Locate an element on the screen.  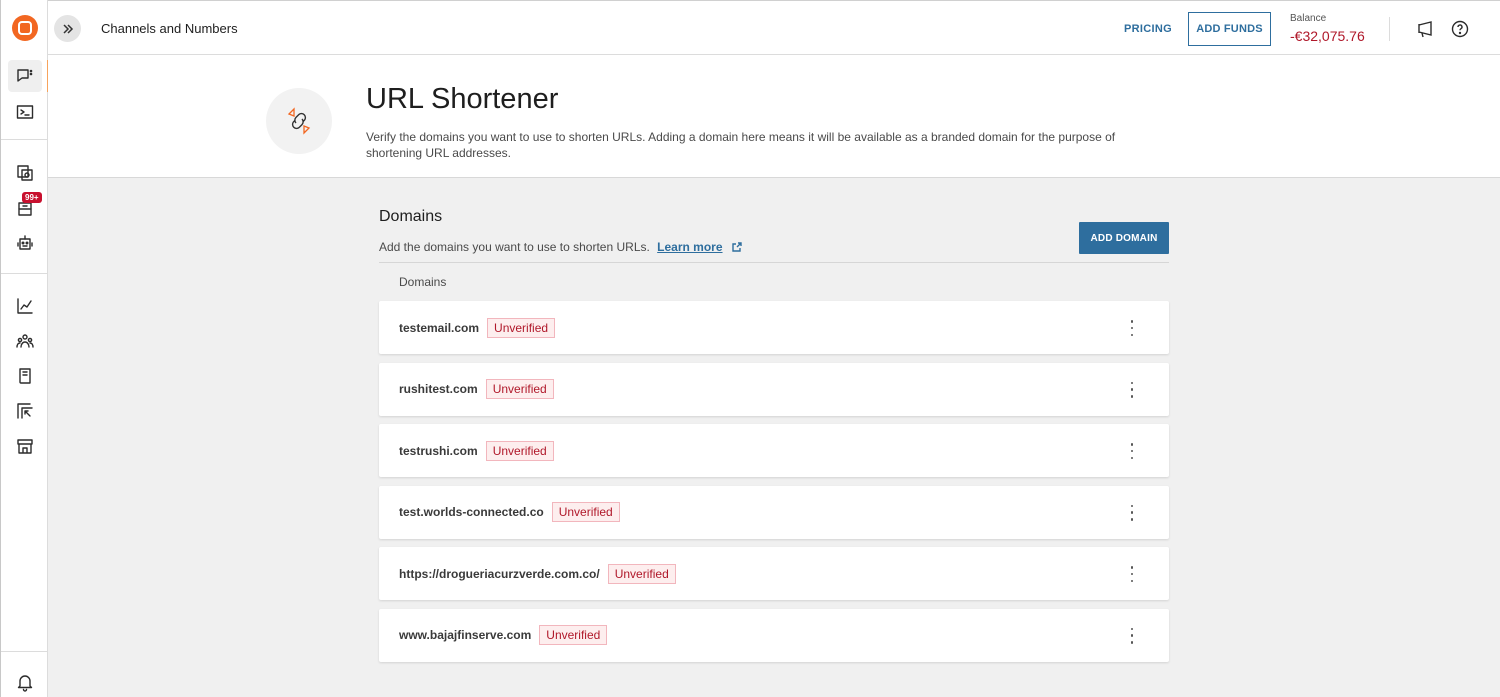
learn-more-link: Learn more is located at coordinates (689, 247).